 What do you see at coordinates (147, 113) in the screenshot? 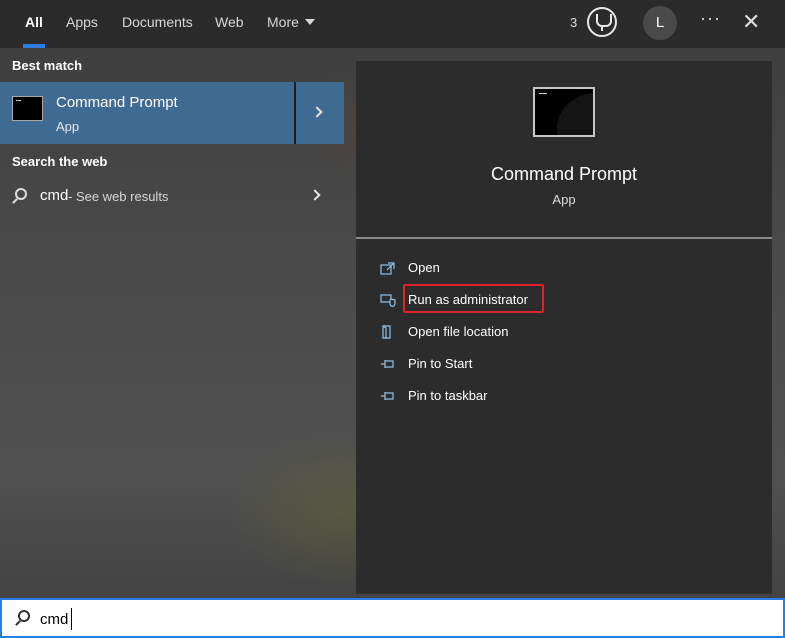
I see `best-match-item: Command Prompt App` at bounding box center [147, 113].